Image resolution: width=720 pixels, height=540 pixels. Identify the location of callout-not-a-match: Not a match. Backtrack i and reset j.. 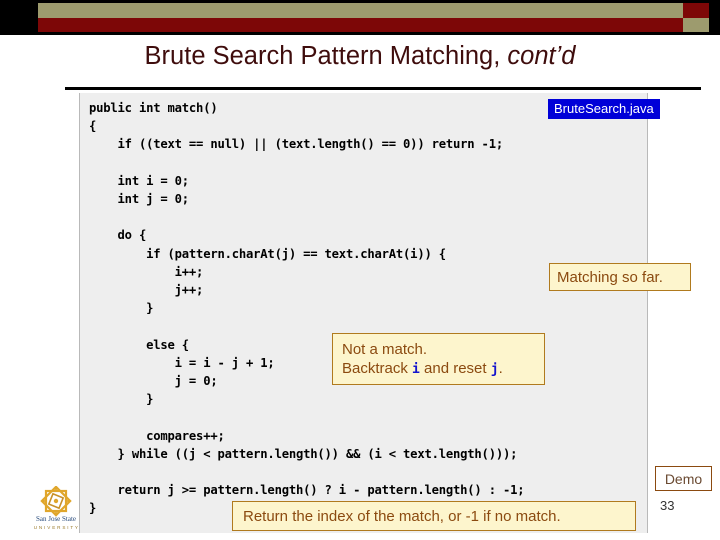
(438, 359).